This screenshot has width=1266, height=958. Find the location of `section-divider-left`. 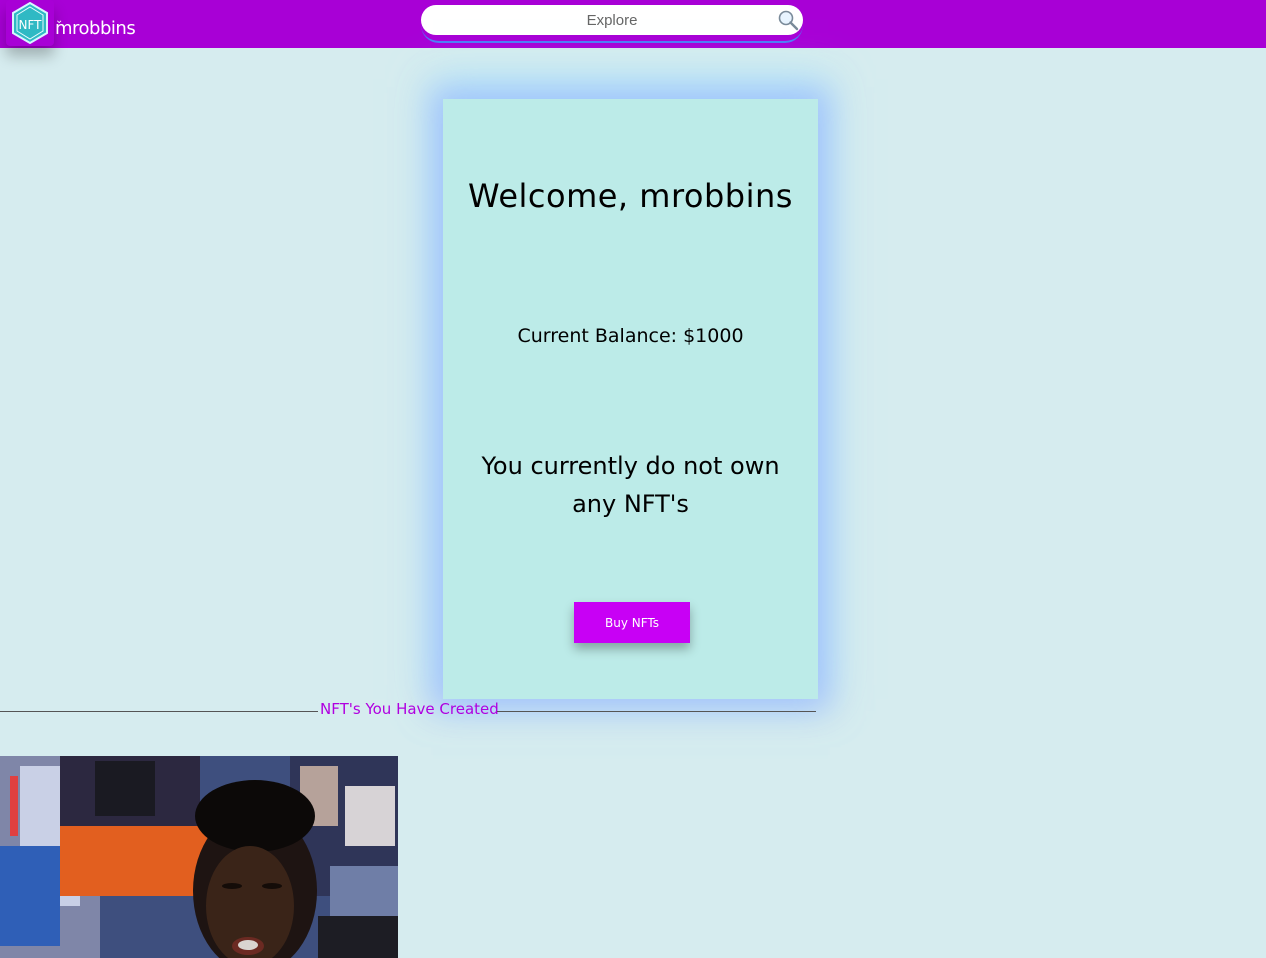

section-divider-left is located at coordinates (159, 711).